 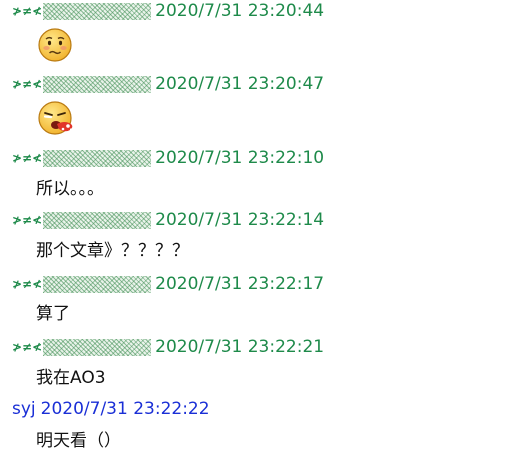 I want to click on message-text: 明天看（）, so click(x=78, y=441).